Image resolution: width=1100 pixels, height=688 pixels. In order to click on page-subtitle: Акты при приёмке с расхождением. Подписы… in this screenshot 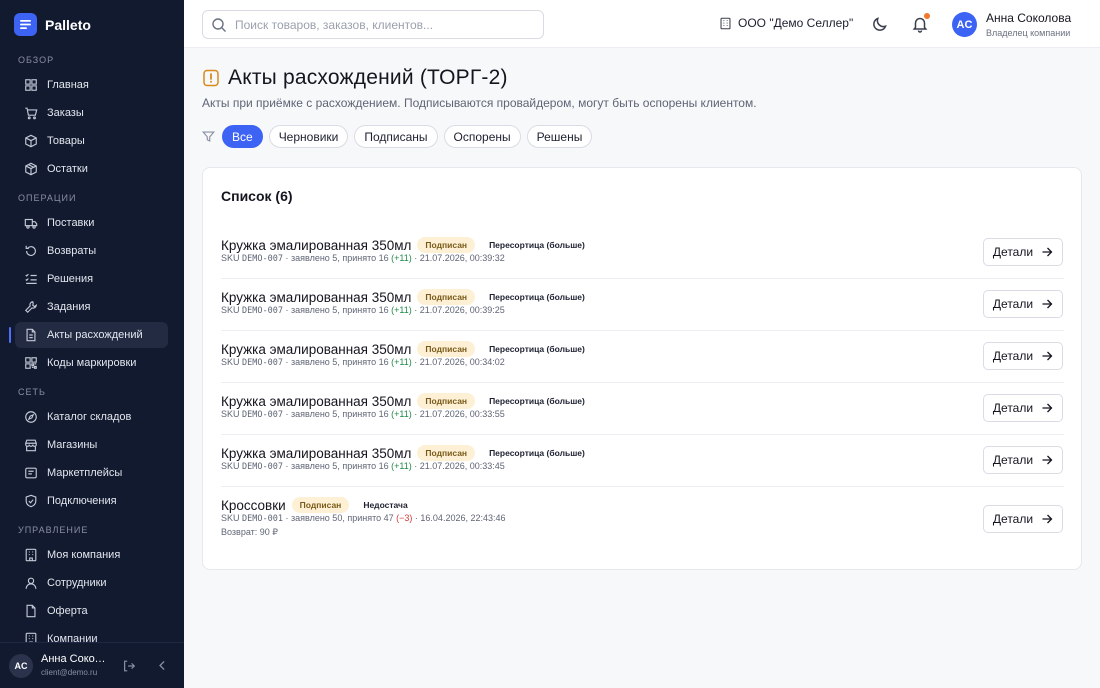, I will do `click(479, 103)`.